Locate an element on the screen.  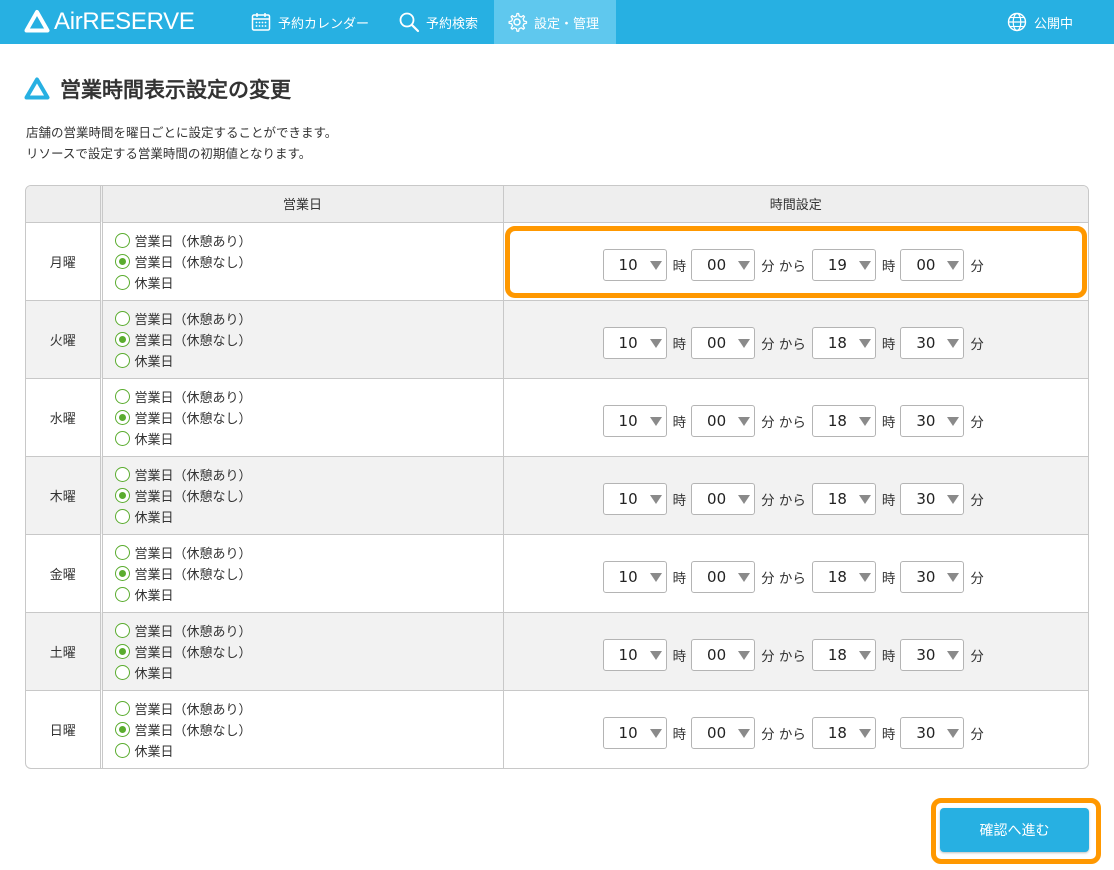
hour-unit: 時 is located at coordinates (888, 501).